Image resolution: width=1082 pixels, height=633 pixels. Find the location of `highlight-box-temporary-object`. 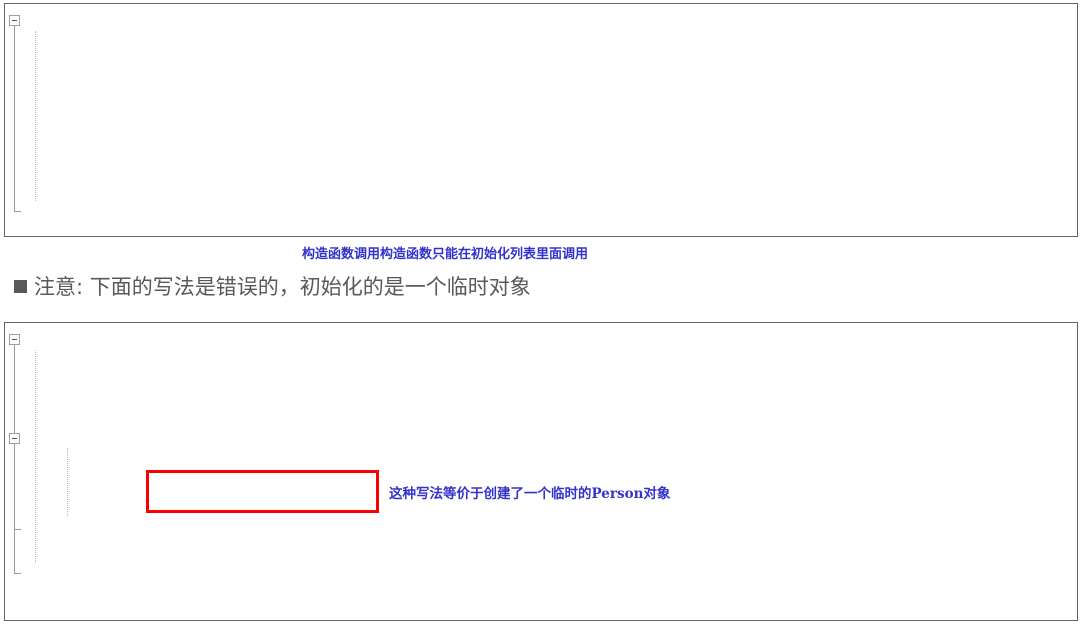

highlight-box-temporary-object is located at coordinates (262, 491).